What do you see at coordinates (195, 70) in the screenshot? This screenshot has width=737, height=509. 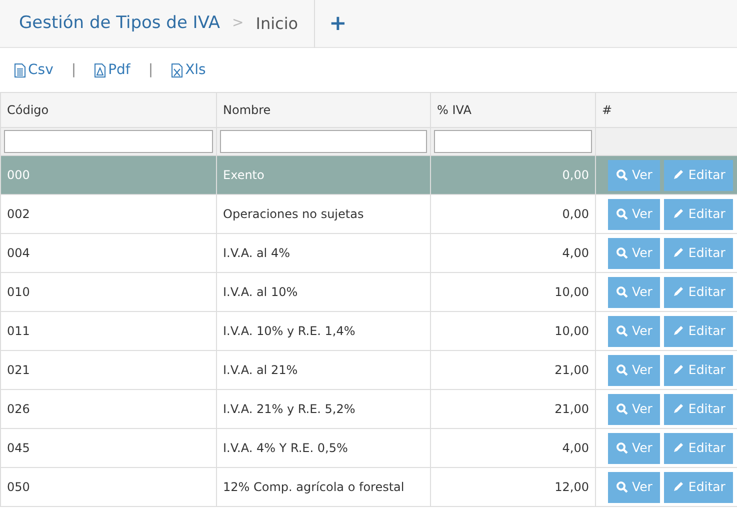 I see `export-link: Xls` at bounding box center [195, 70].